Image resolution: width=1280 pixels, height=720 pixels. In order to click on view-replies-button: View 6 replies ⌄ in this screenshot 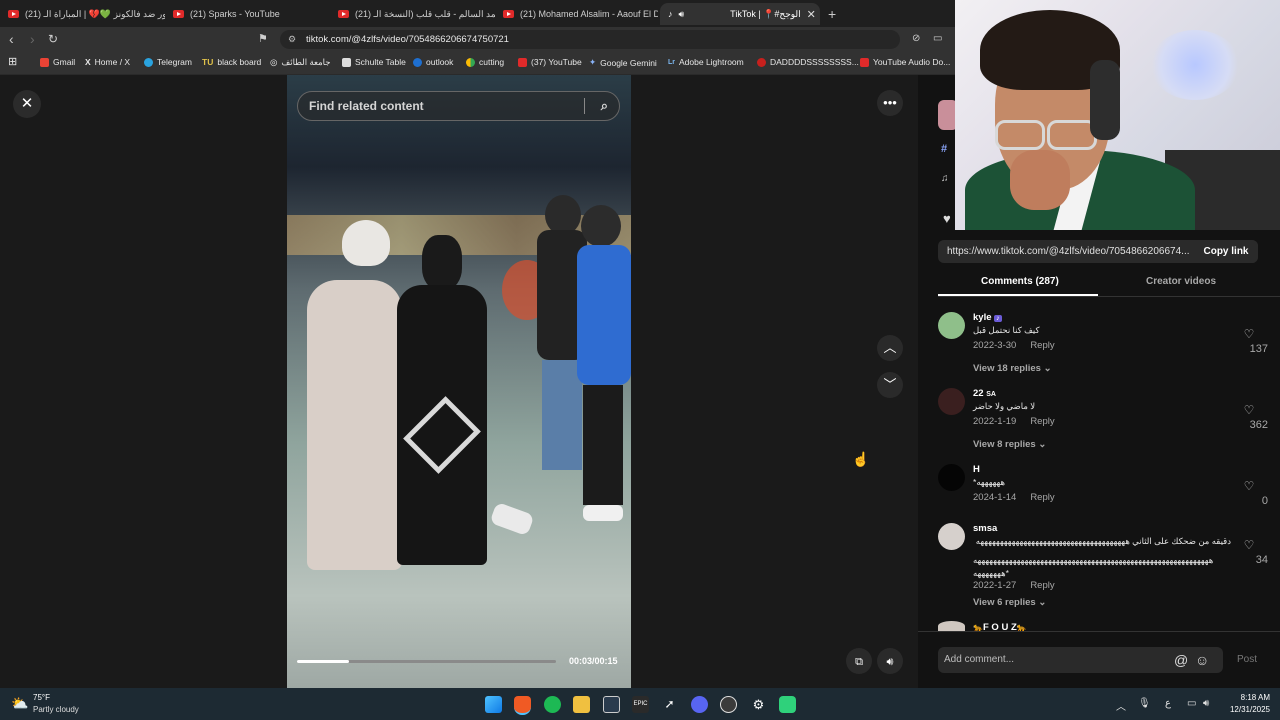, I will do `click(1009, 602)`.